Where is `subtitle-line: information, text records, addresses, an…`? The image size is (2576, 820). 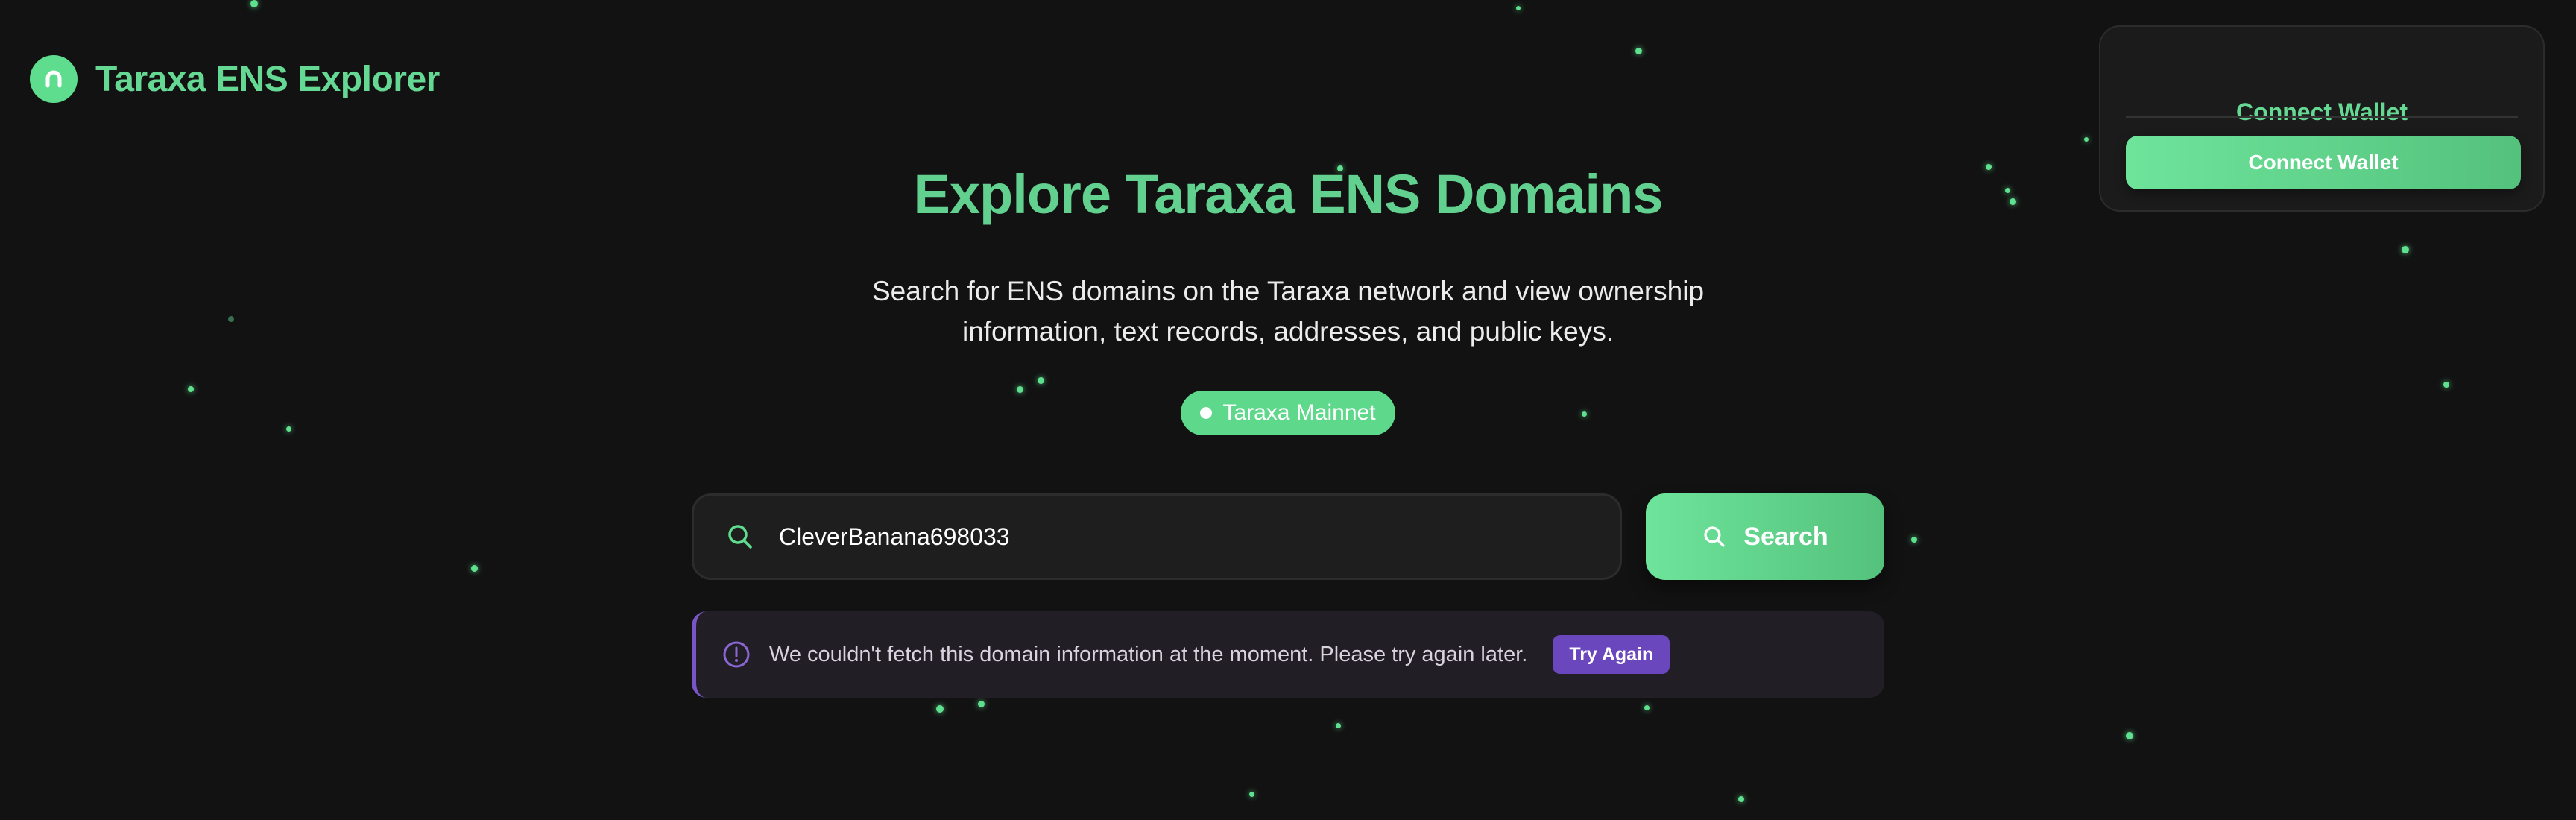 subtitle-line: information, text records, addresses, an… is located at coordinates (1288, 332).